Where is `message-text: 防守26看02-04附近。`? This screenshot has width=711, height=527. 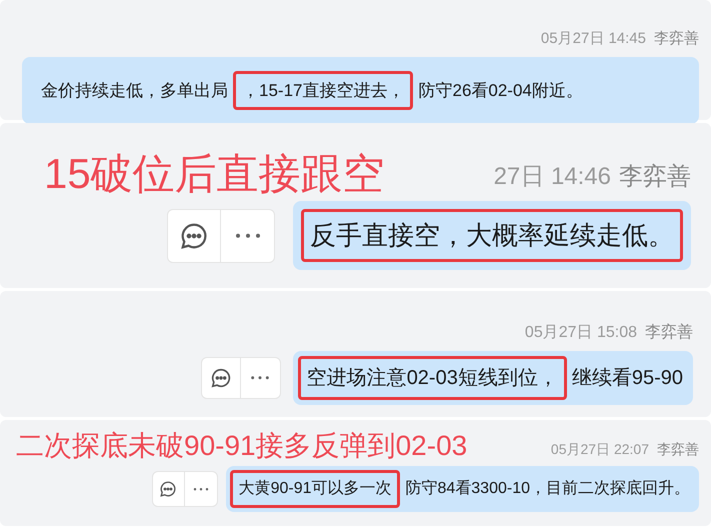 message-text: 防守26看02-04附近。 is located at coordinates (500, 91).